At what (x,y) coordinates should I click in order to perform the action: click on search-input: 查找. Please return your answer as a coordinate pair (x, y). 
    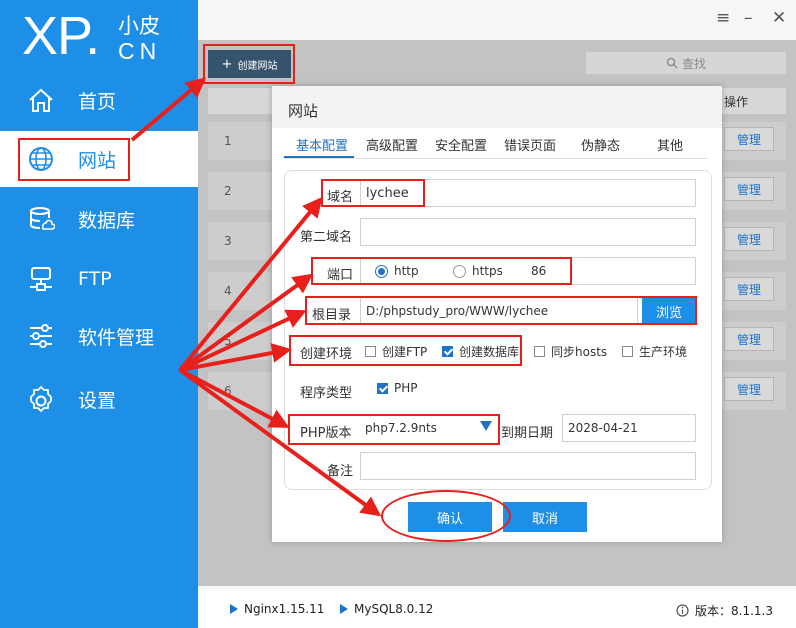
    Looking at the image, I should click on (686, 63).